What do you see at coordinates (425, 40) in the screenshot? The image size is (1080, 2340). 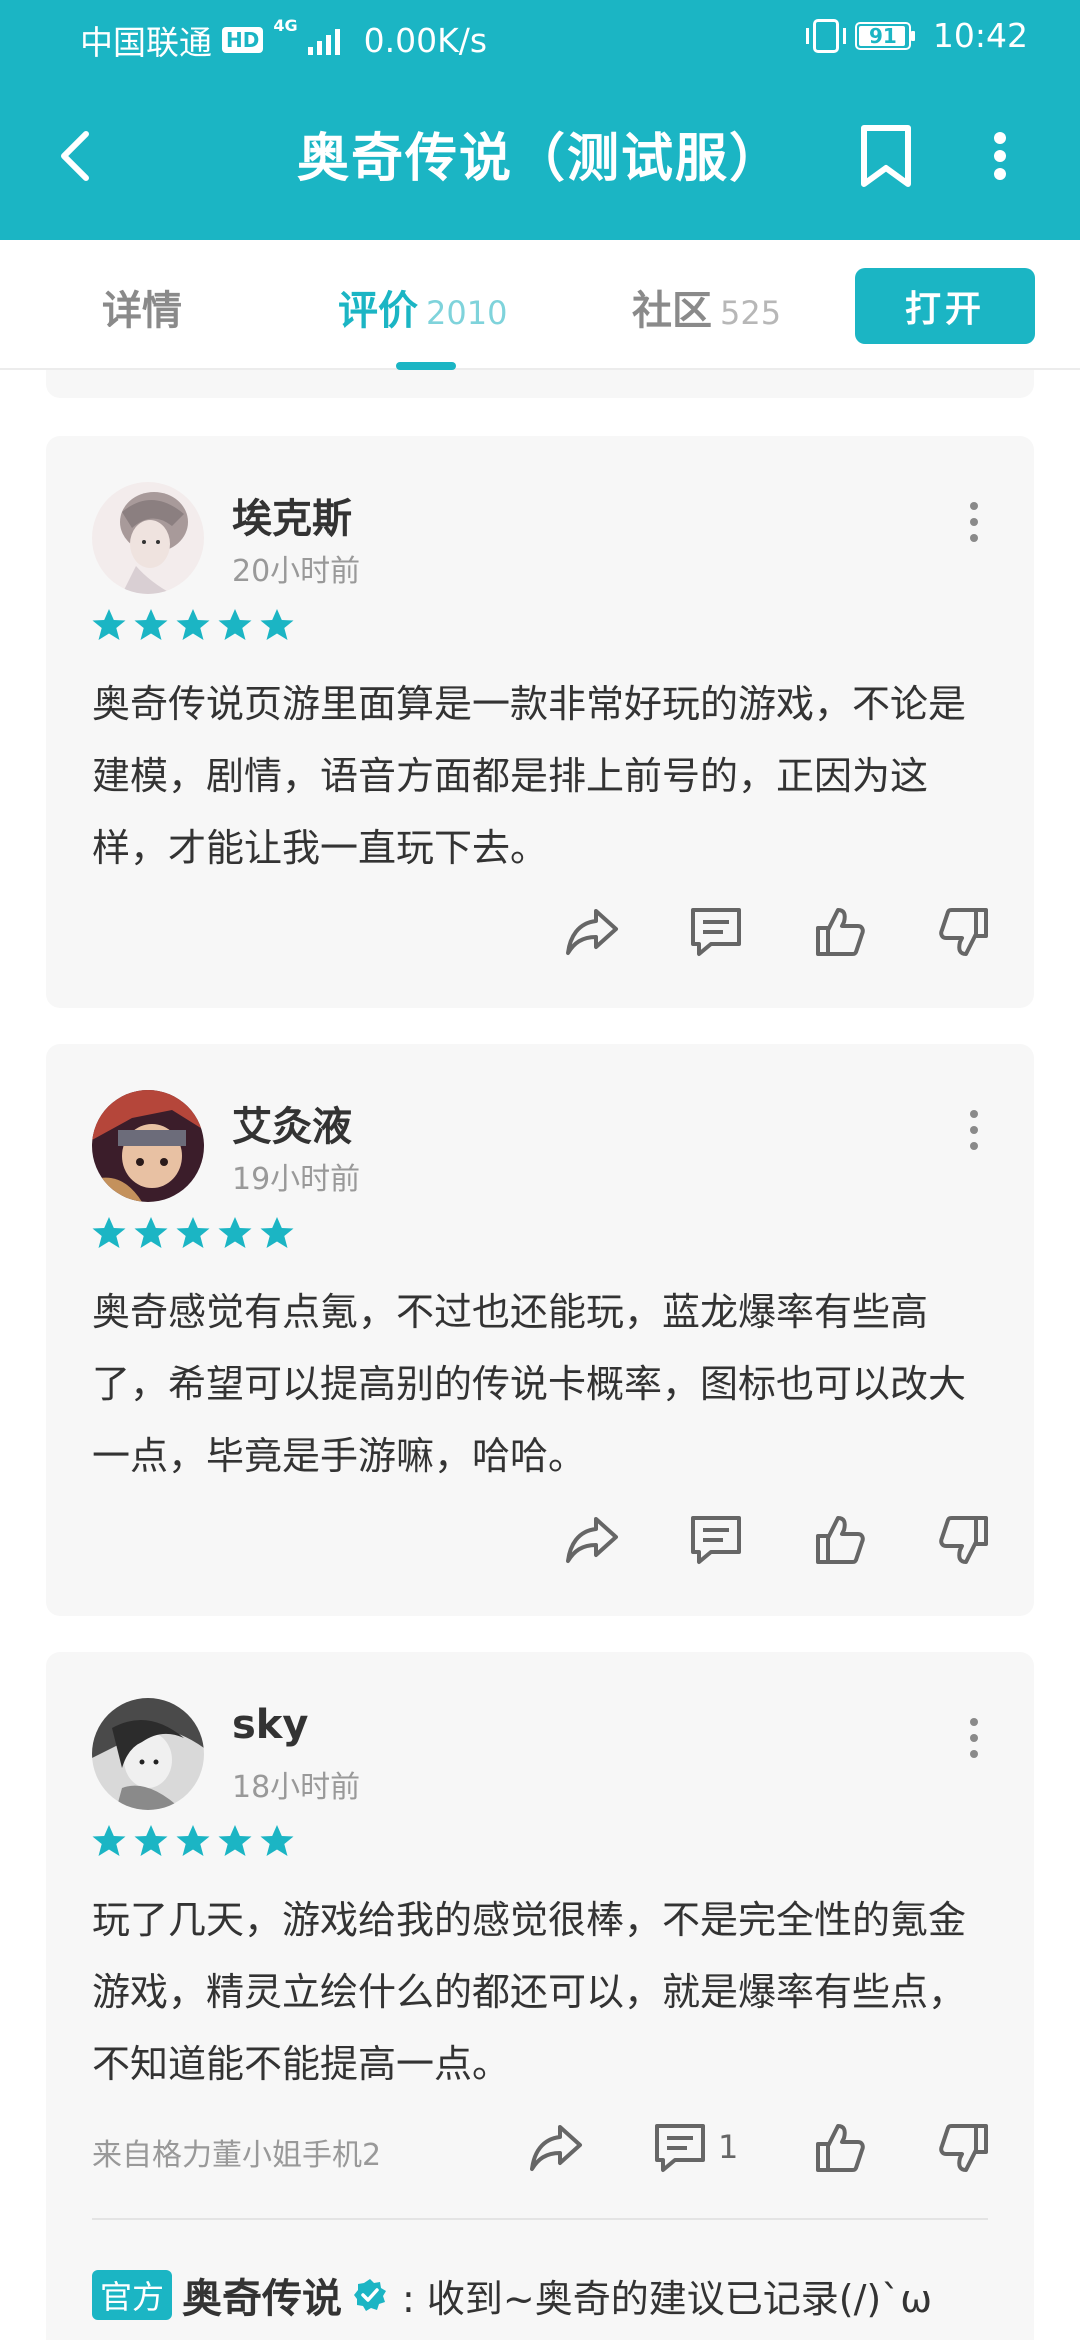 I see `network-speed: 0.00K/s` at bounding box center [425, 40].